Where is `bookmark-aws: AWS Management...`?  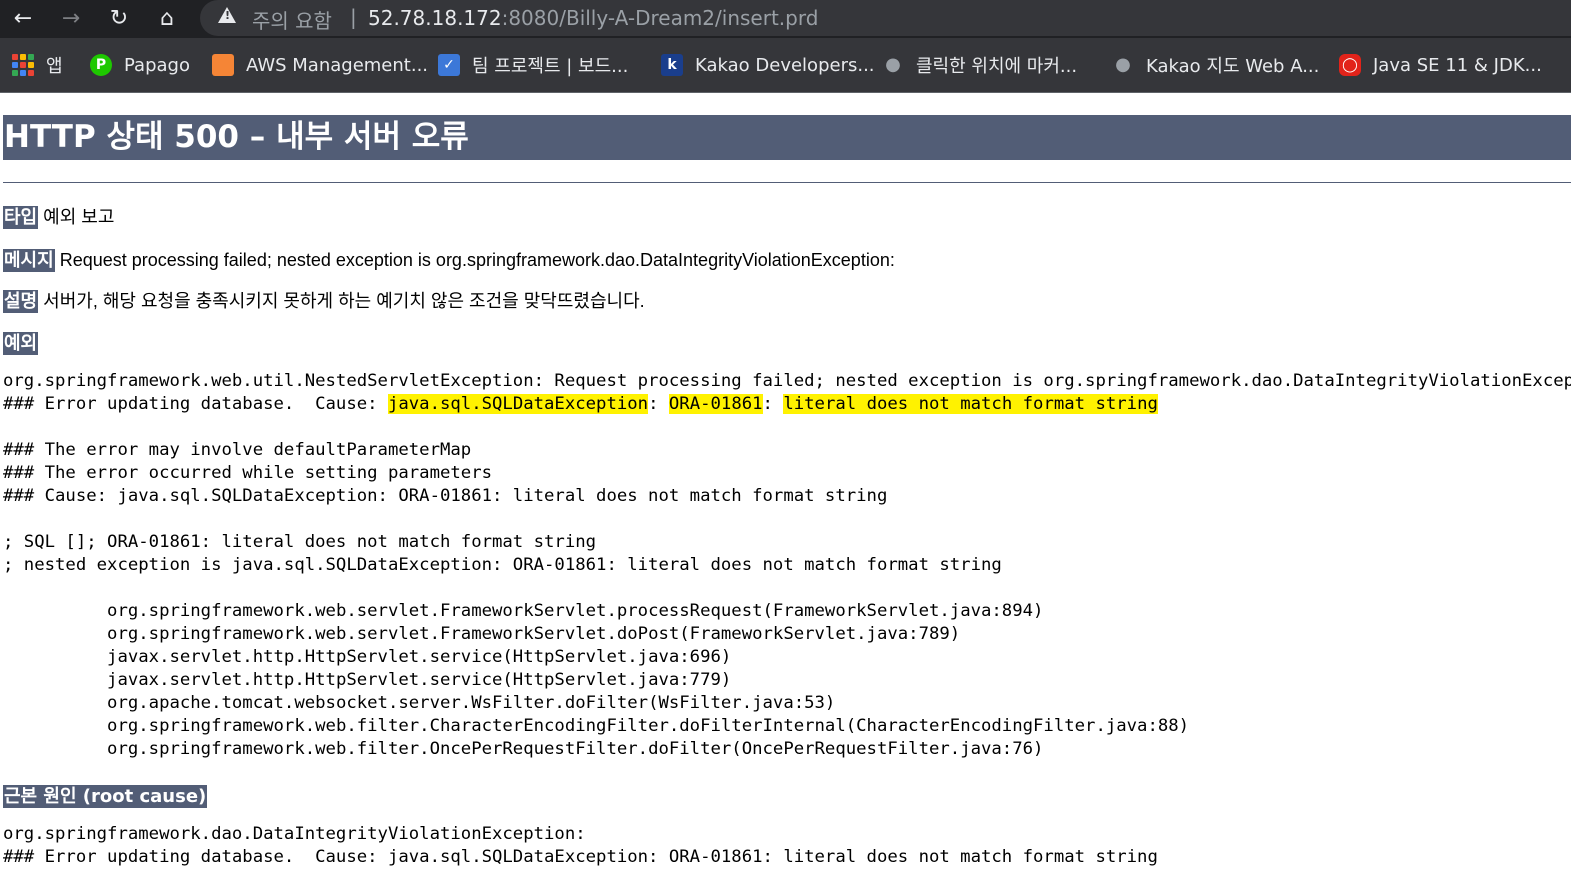
bookmark-aws: AWS Management... is located at coordinates (320, 65).